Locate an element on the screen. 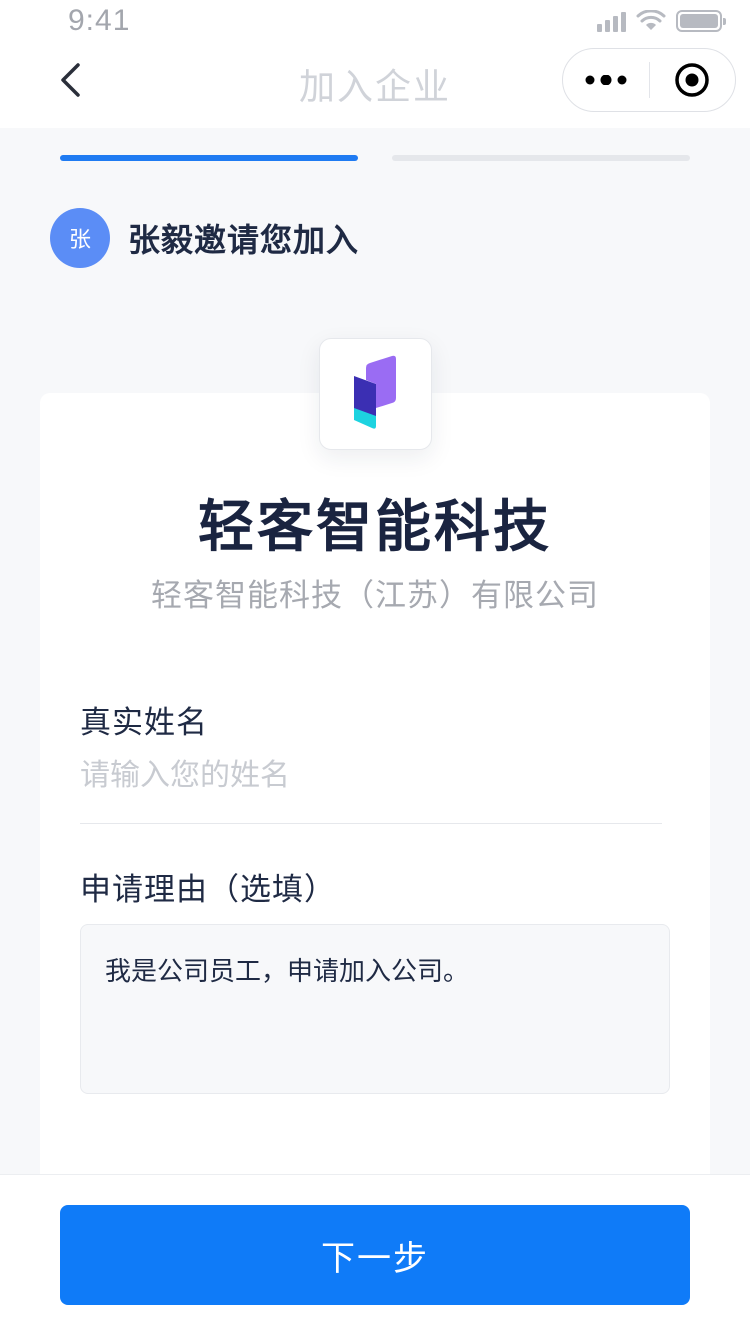  name-input is located at coordinates (371, 775).